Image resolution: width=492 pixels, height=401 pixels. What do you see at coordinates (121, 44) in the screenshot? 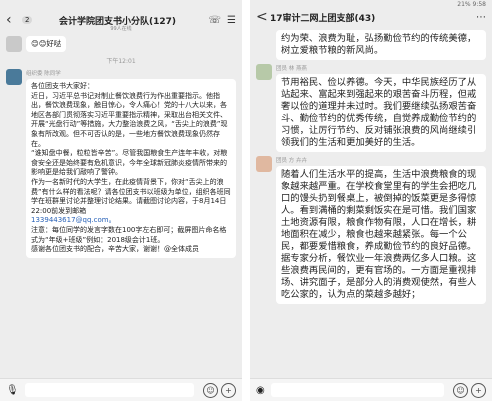
I see `emoji-message: 😊😊好哒` at bounding box center [121, 44].